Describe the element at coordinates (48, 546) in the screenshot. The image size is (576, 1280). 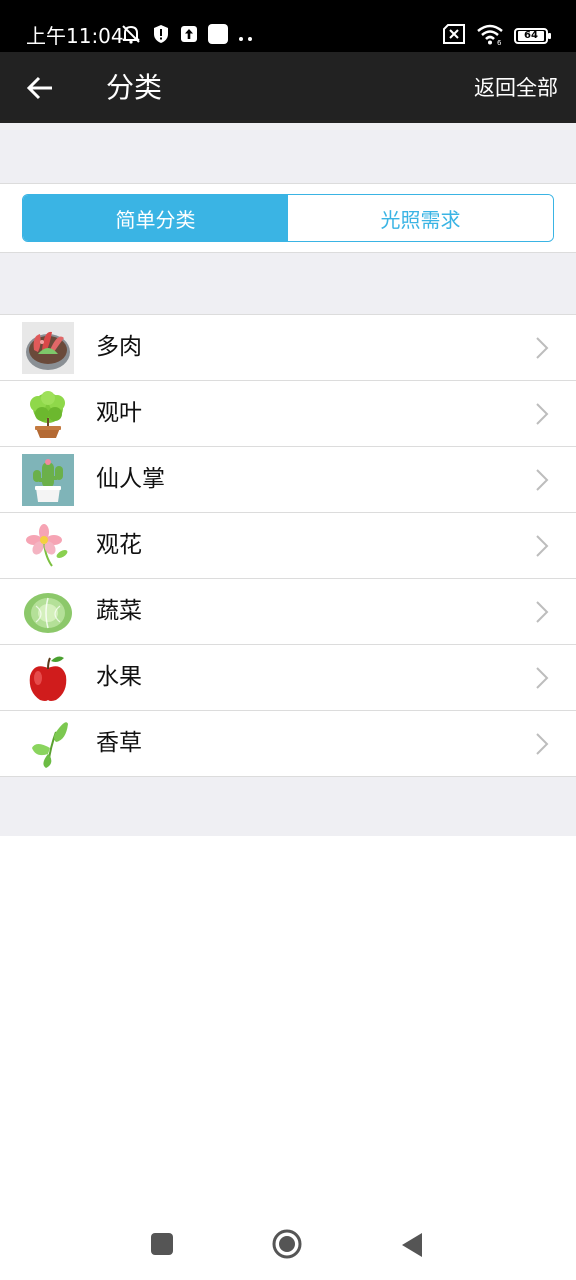
I see `flower-icon` at that location.